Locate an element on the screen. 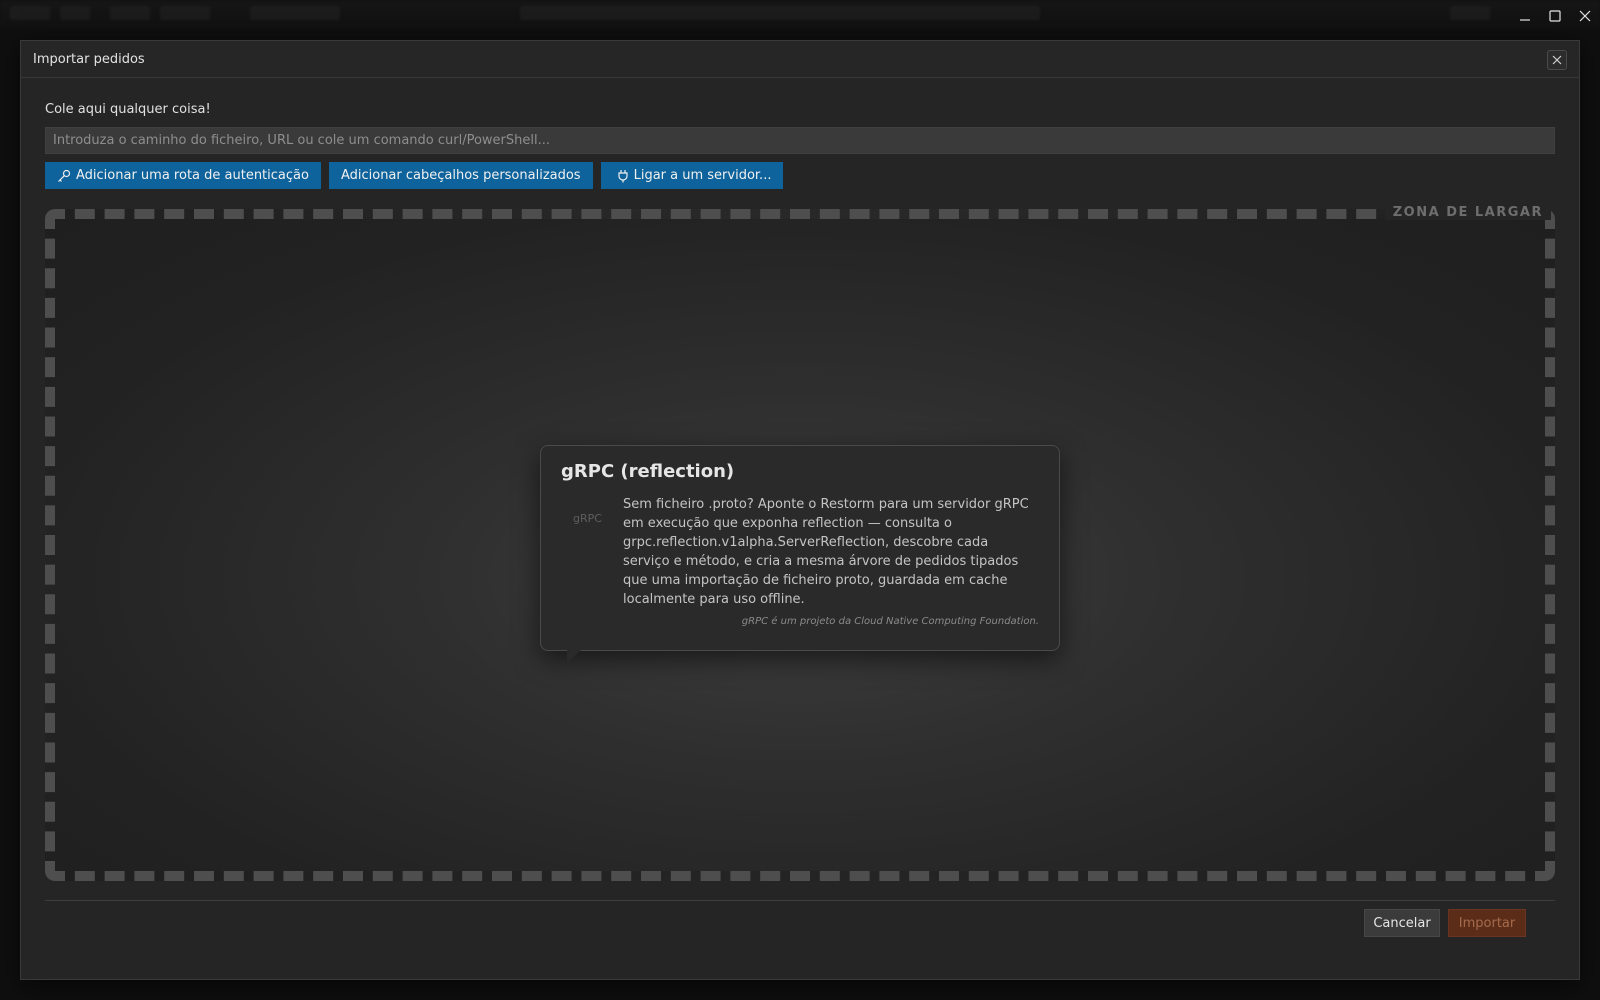  close-window-button is located at coordinates (1585, 16).